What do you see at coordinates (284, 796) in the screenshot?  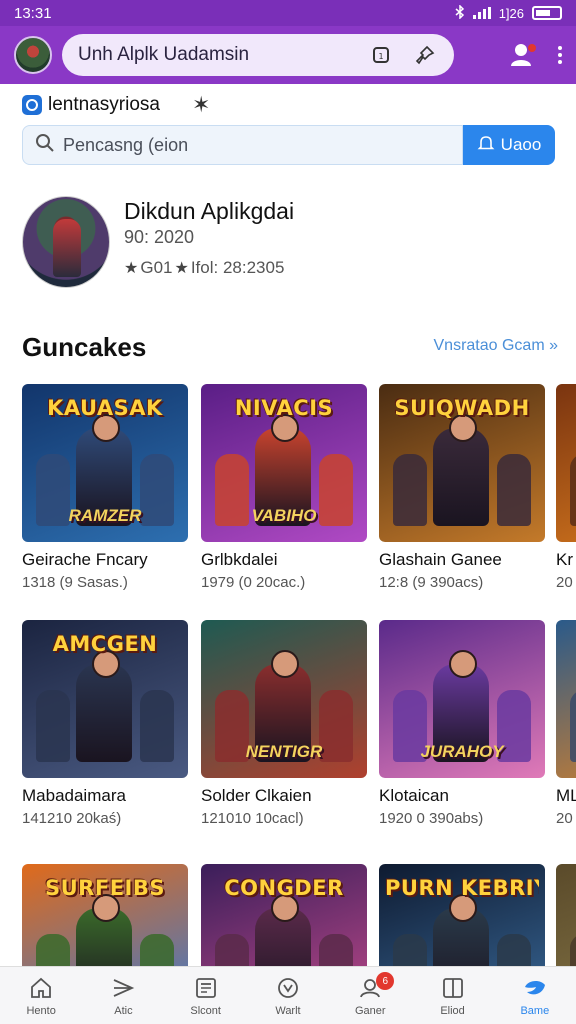 I see `game-title: Solder Clkaien` at bounding box center [284, 796].